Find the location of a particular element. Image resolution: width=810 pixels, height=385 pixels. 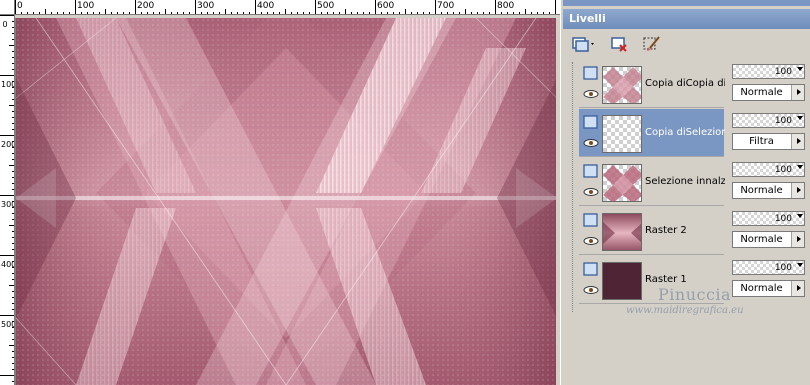

layer-row: Raster 1 100 Normale is located at coordinates (693, 280).